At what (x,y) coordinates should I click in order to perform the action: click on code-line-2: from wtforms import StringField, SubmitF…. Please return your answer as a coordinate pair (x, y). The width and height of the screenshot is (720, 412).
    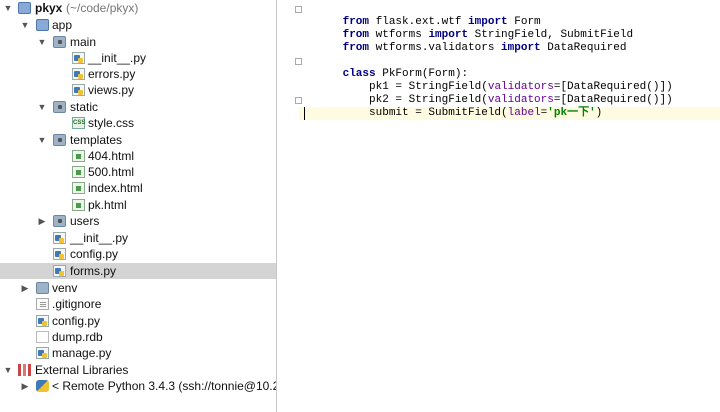
    Looking at the image, I should click on (468, 28).